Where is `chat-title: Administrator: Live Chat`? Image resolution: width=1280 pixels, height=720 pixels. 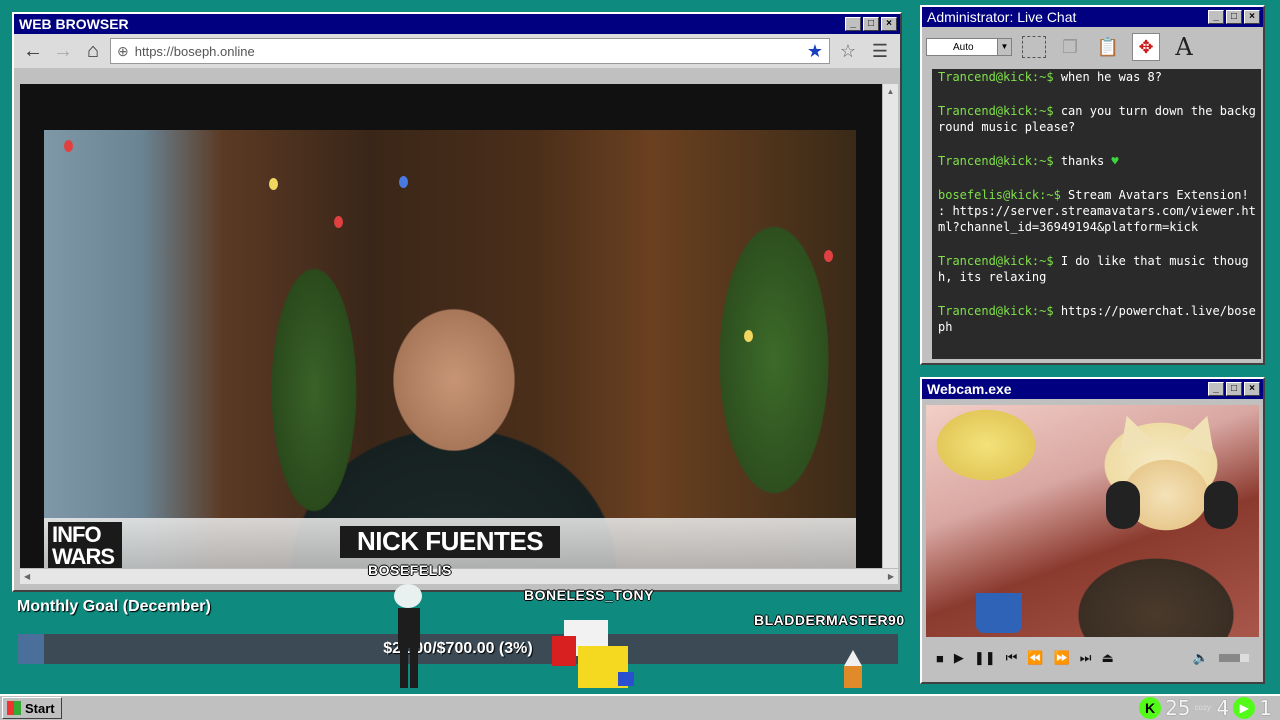
chat-title: Administrator: Live Chat is located at coordinates (1002, 17).